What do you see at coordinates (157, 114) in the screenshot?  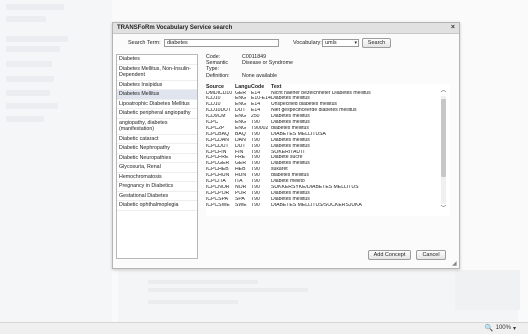 I see `result-list-item: Diabetic peripheral angiopathy` at bounding box center [157, 114].